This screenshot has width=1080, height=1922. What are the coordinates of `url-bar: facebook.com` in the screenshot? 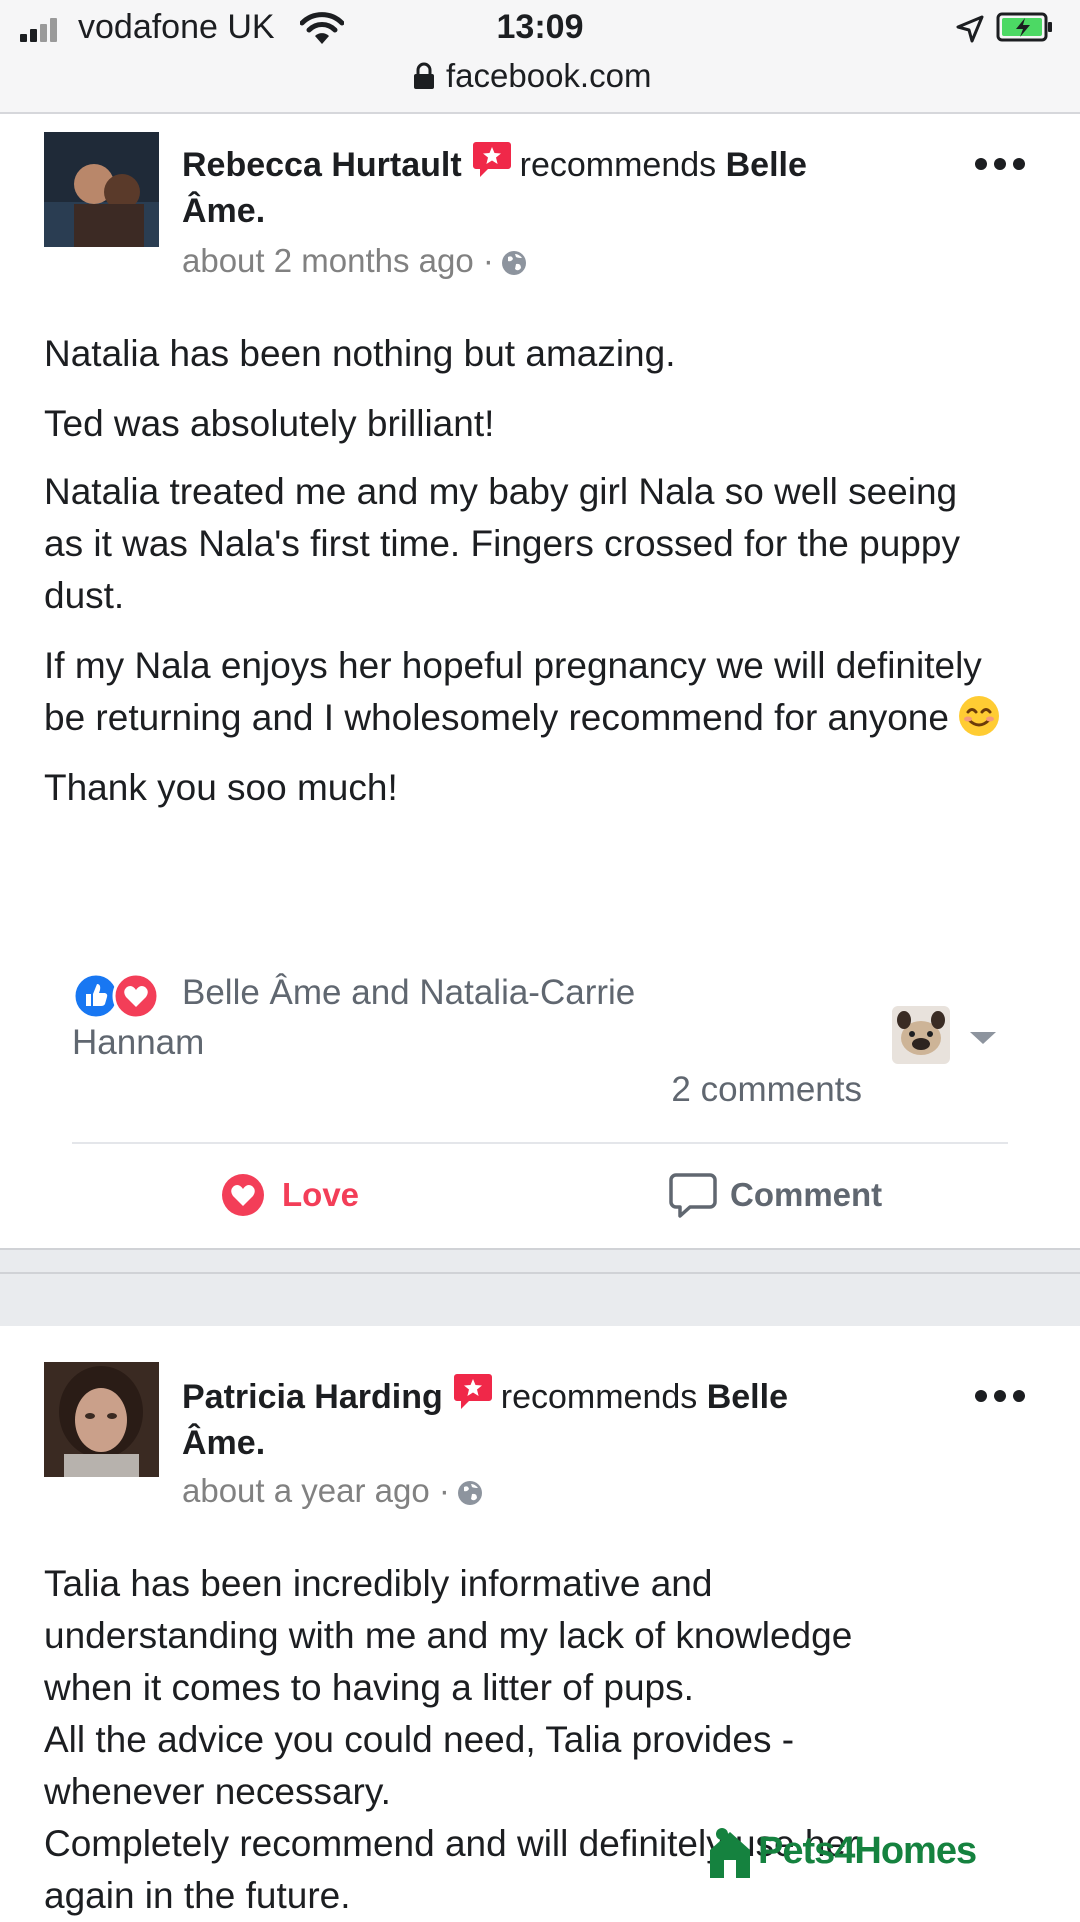 It's located at (548, 76).